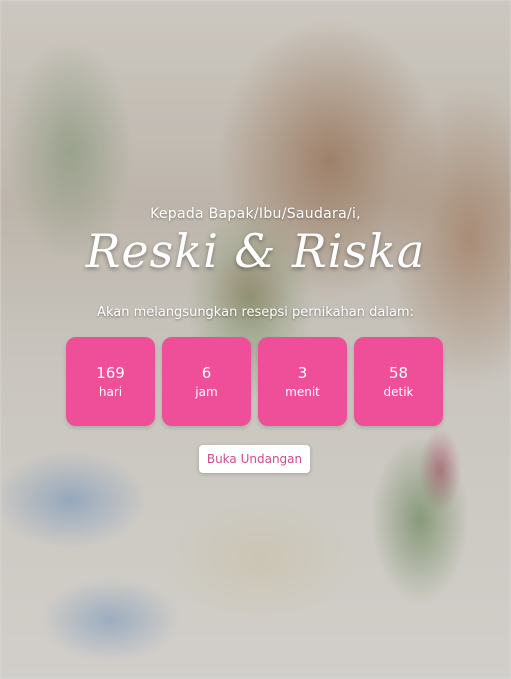 Image resolution: width=511 pixels, height=679 pixels. What do you see at coordinates (206, 372) in the screenshot?
I see `countdown-value: 6` at bounding box center [206, 372].